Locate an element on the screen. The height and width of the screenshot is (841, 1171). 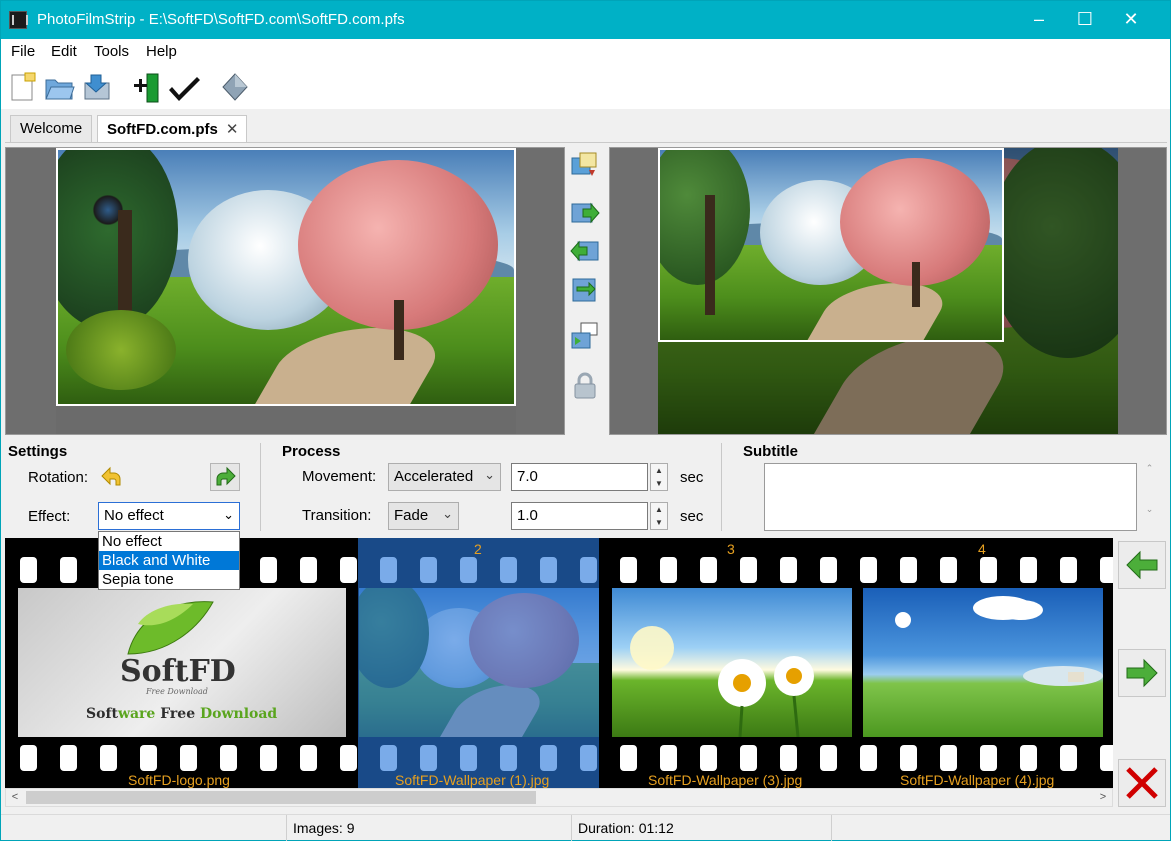
rotation-label: Rotation: is located at coordinates (58, 477).